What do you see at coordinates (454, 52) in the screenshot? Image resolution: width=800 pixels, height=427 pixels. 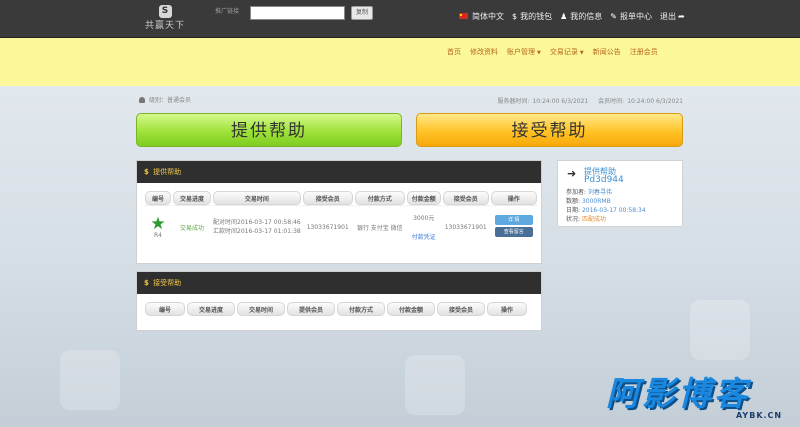 I see `nav-home: 首页` at bounding box center [454, 52].